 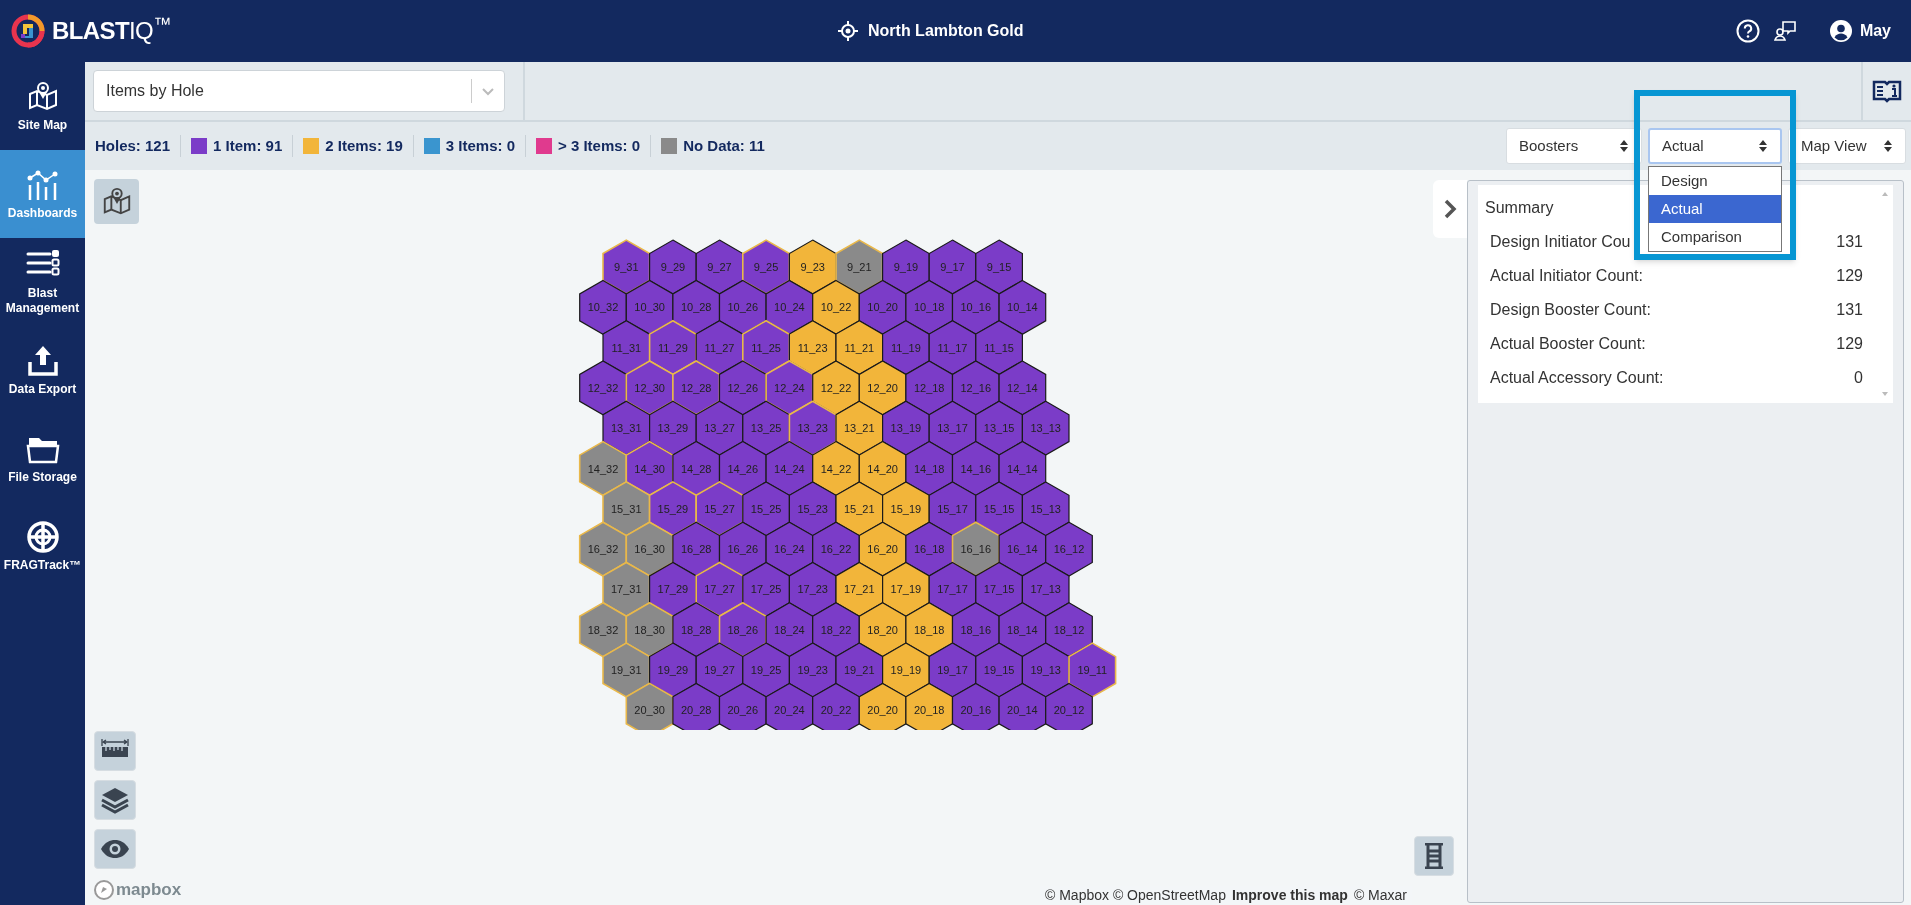 I want to click on hole-label: 20_30, so click(x=649, y=710).